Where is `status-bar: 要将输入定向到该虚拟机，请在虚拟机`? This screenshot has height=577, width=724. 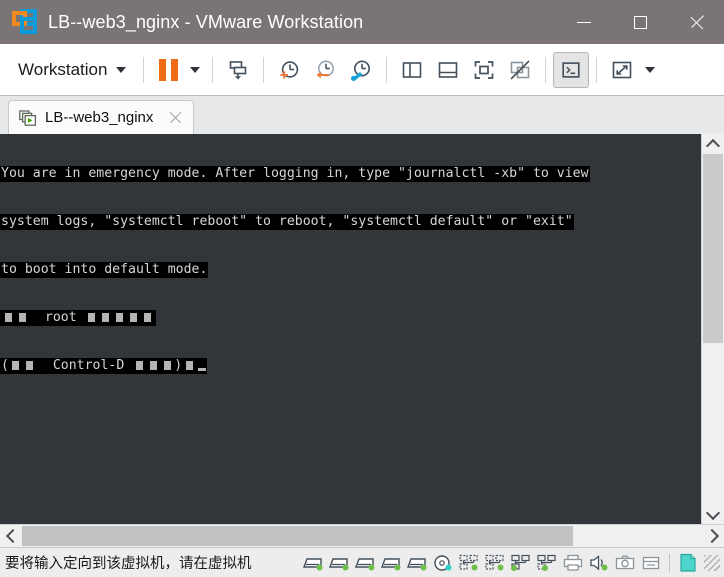 status-bar: 要将输入定向到该虚拟机，请在虚拟机 is located at coordinates (362, 562).